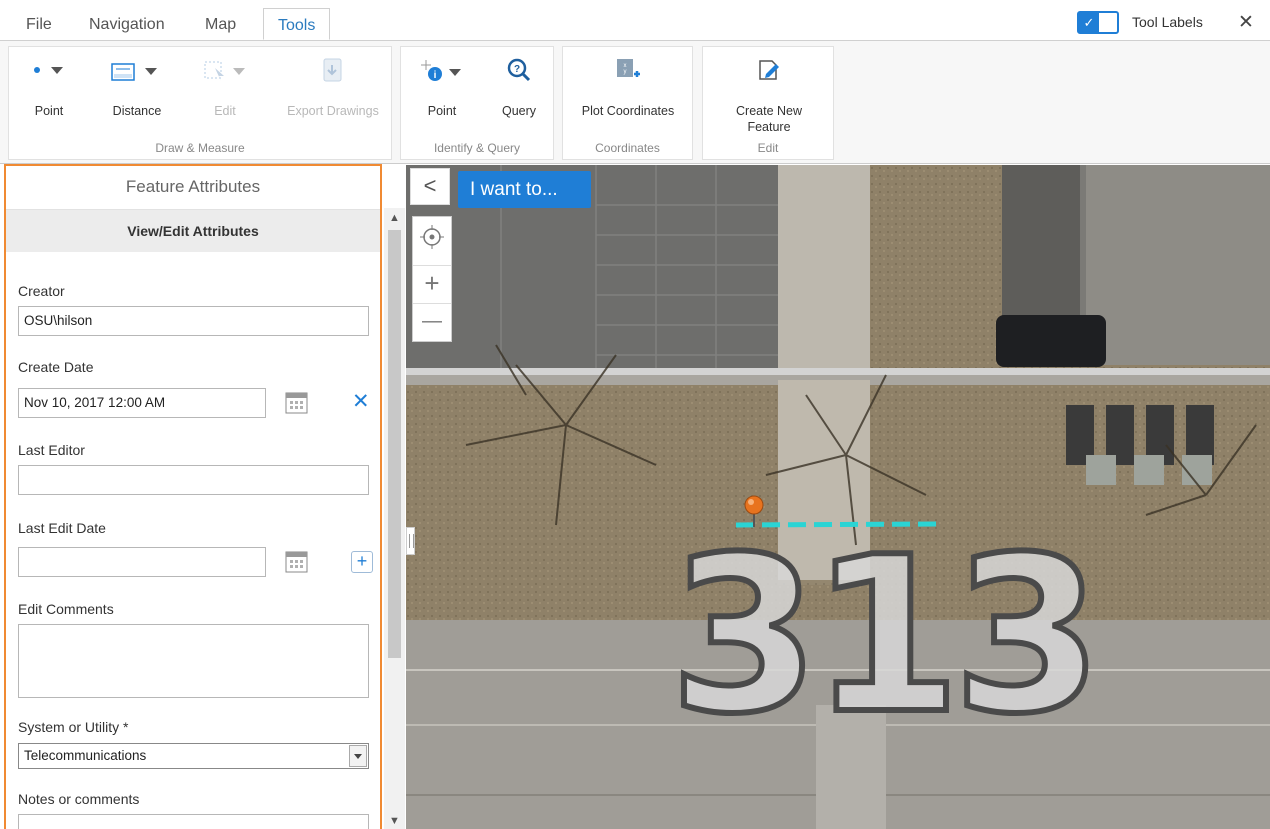 This screenshot has width=1270, height=829. I want to click on scroll-down-icon: ▼, so click(394, 821).